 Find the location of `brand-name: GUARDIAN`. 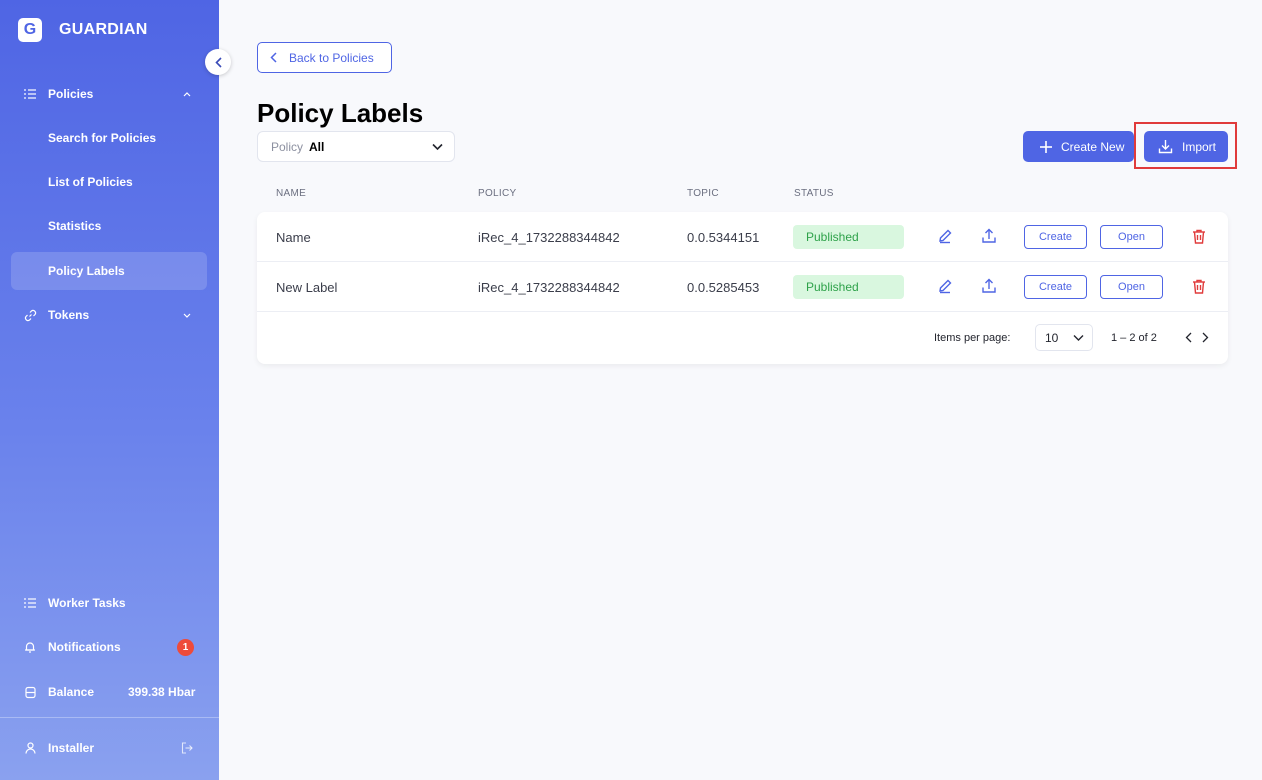

brand-name: GUARDIAN is located at coordinates (103, 29).